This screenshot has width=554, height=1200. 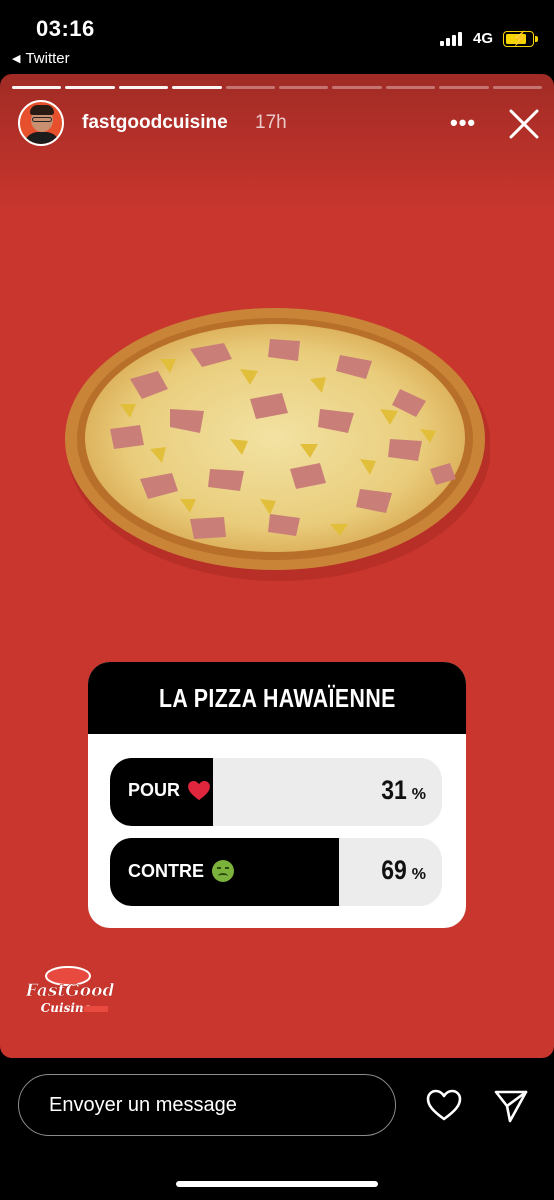 I want to click on close-icon, so click(x=524, y=124).